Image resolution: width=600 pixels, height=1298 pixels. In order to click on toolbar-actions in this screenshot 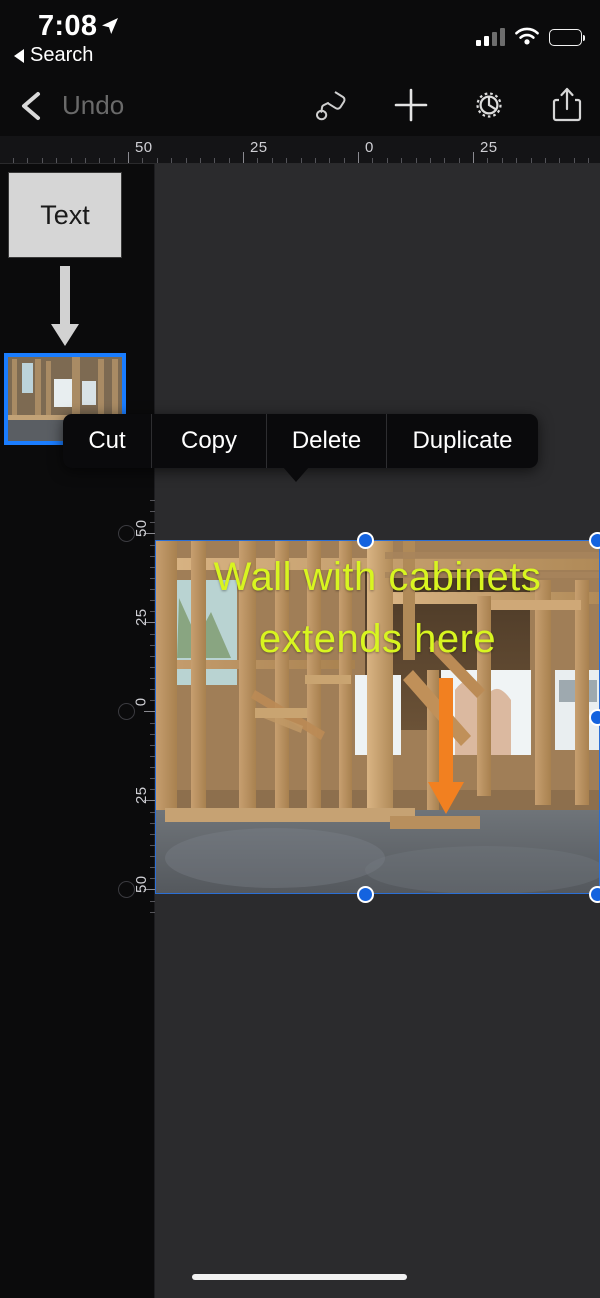, I will do `click(450, 105)`.